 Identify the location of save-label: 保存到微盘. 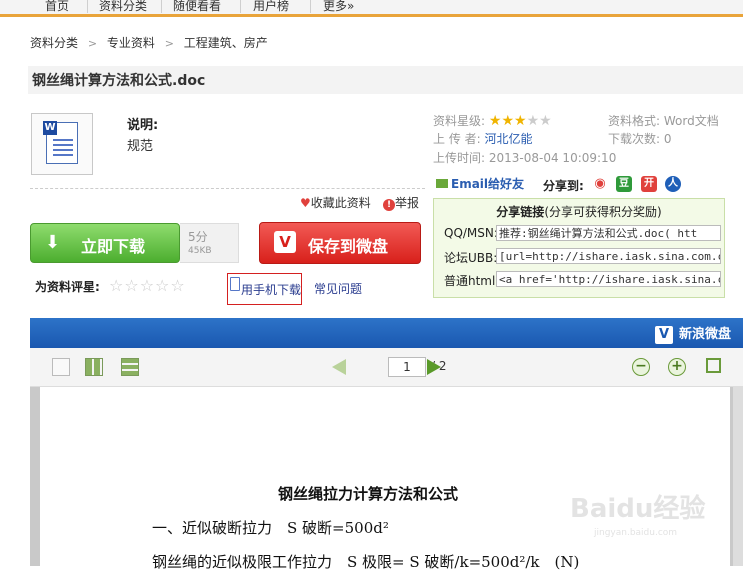
(348, 246).